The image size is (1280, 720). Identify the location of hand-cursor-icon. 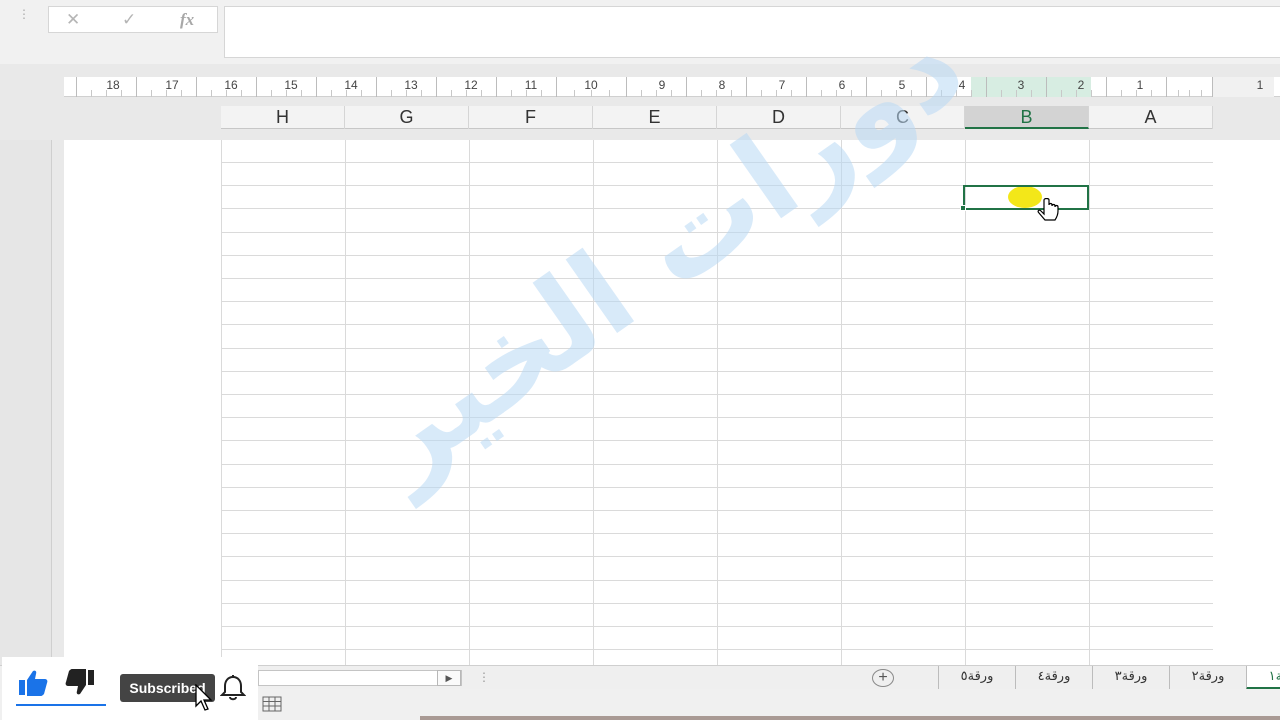
(1048, 209).